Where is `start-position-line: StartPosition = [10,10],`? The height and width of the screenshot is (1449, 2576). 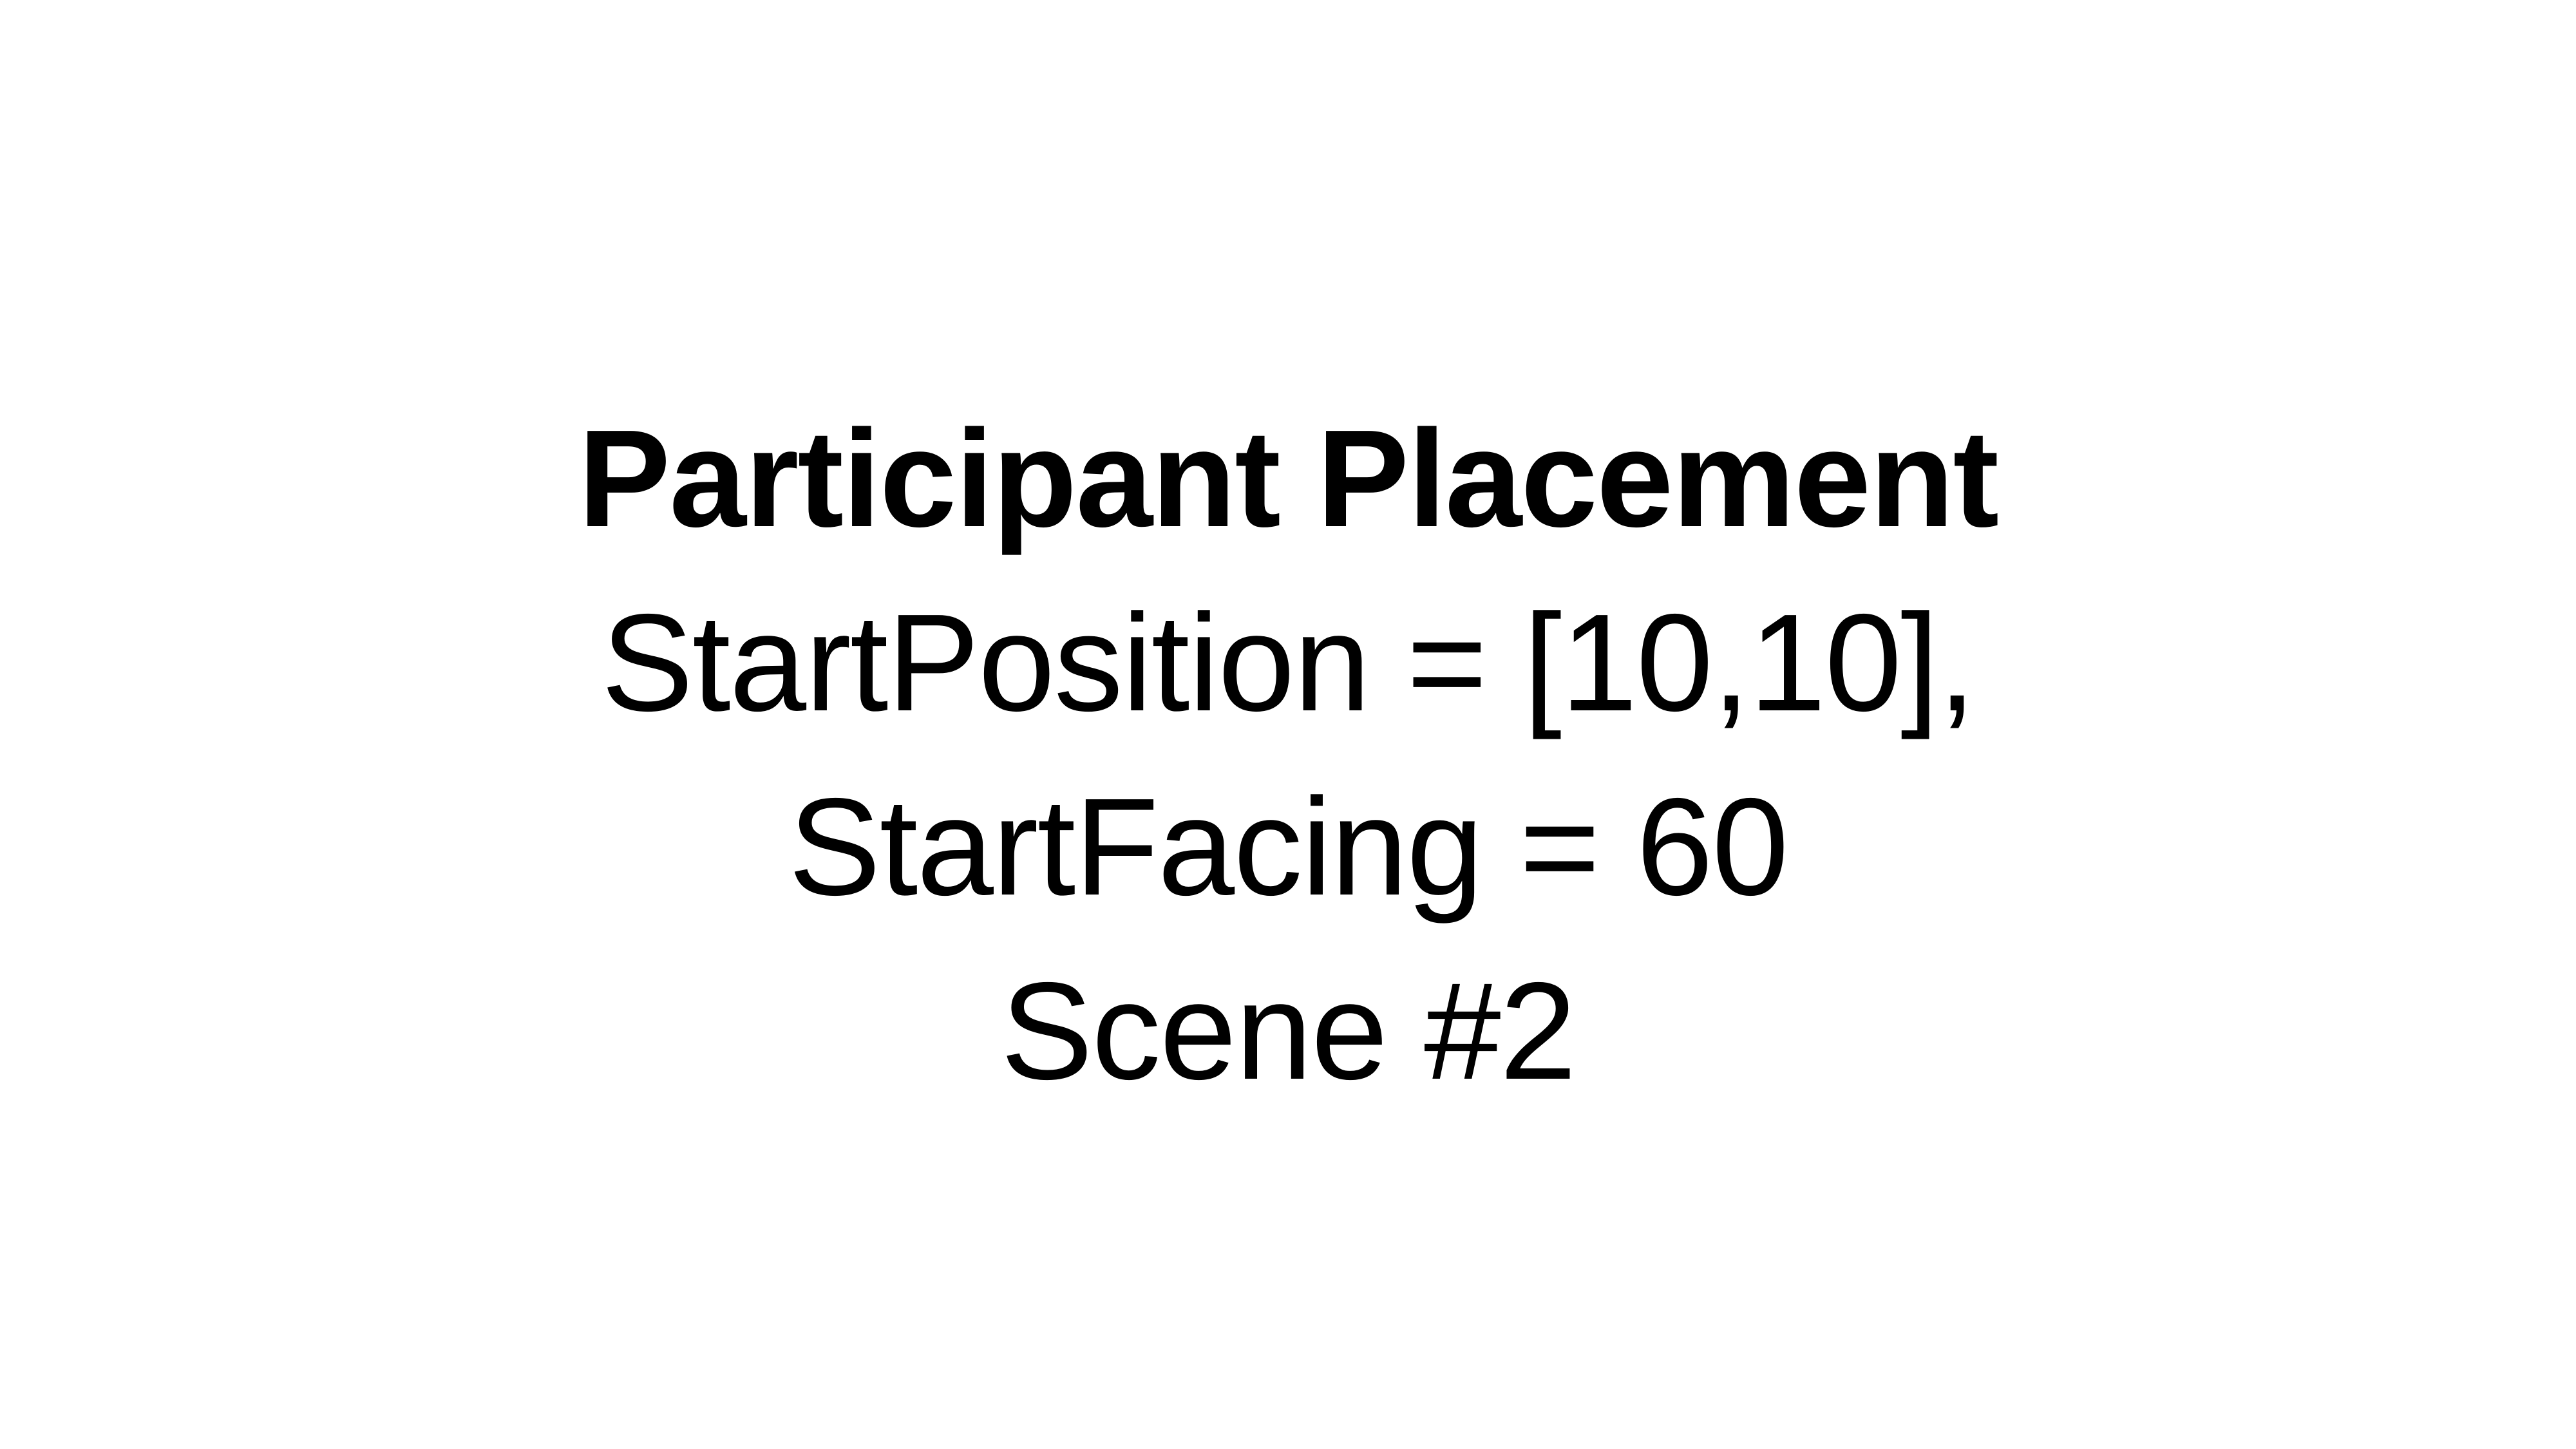 start-position-line: StartPosition = [10,10], is located at coordinates (1288, 662).